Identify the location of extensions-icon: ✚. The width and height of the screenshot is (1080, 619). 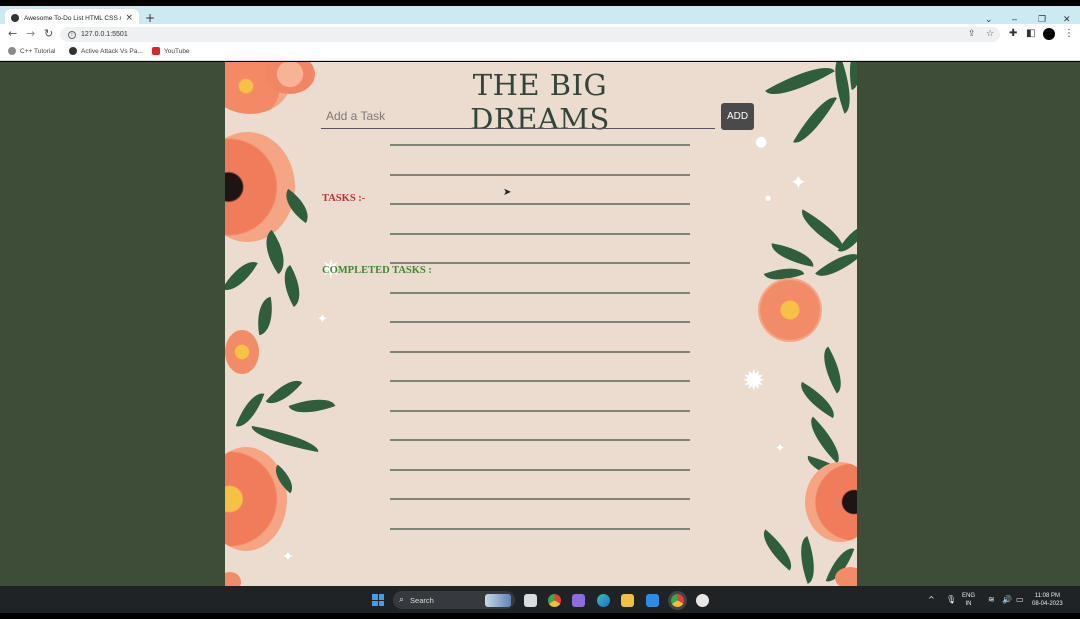
(1013, 34).